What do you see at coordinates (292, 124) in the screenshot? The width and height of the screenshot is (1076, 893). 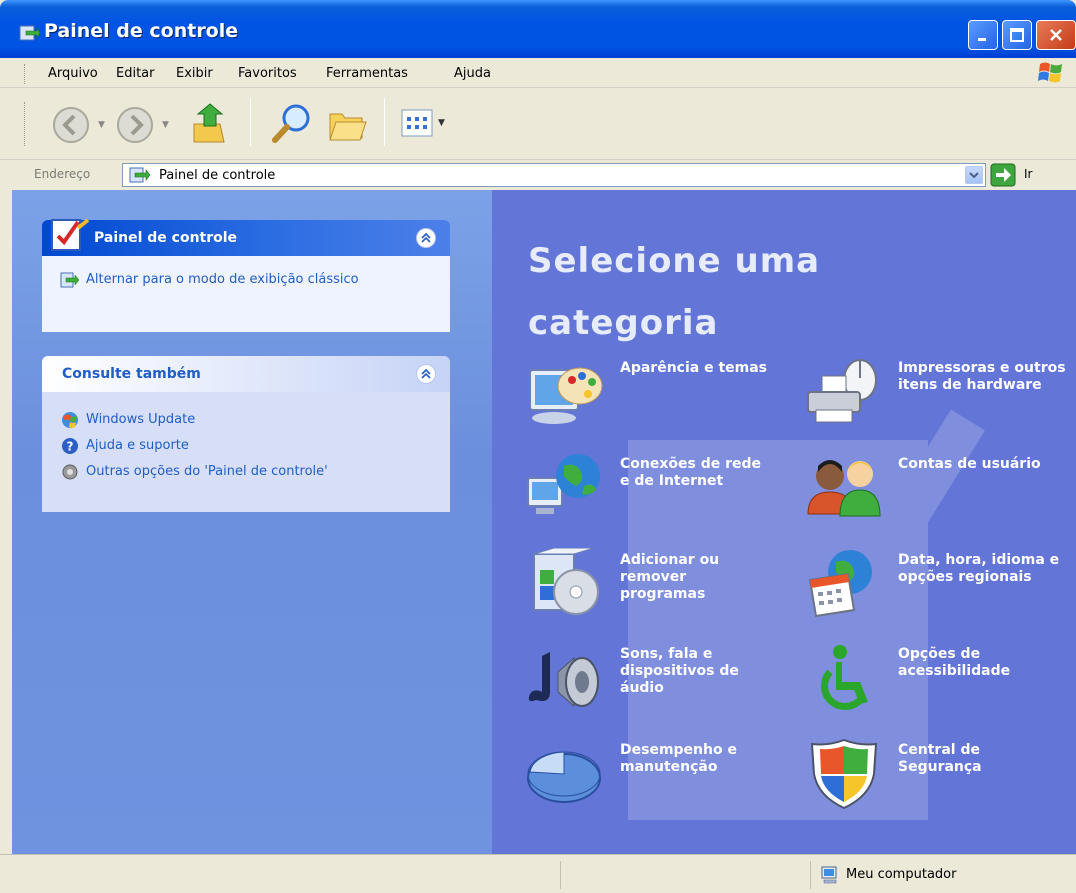 I see `search-icon` at bounding box center [292, 124].